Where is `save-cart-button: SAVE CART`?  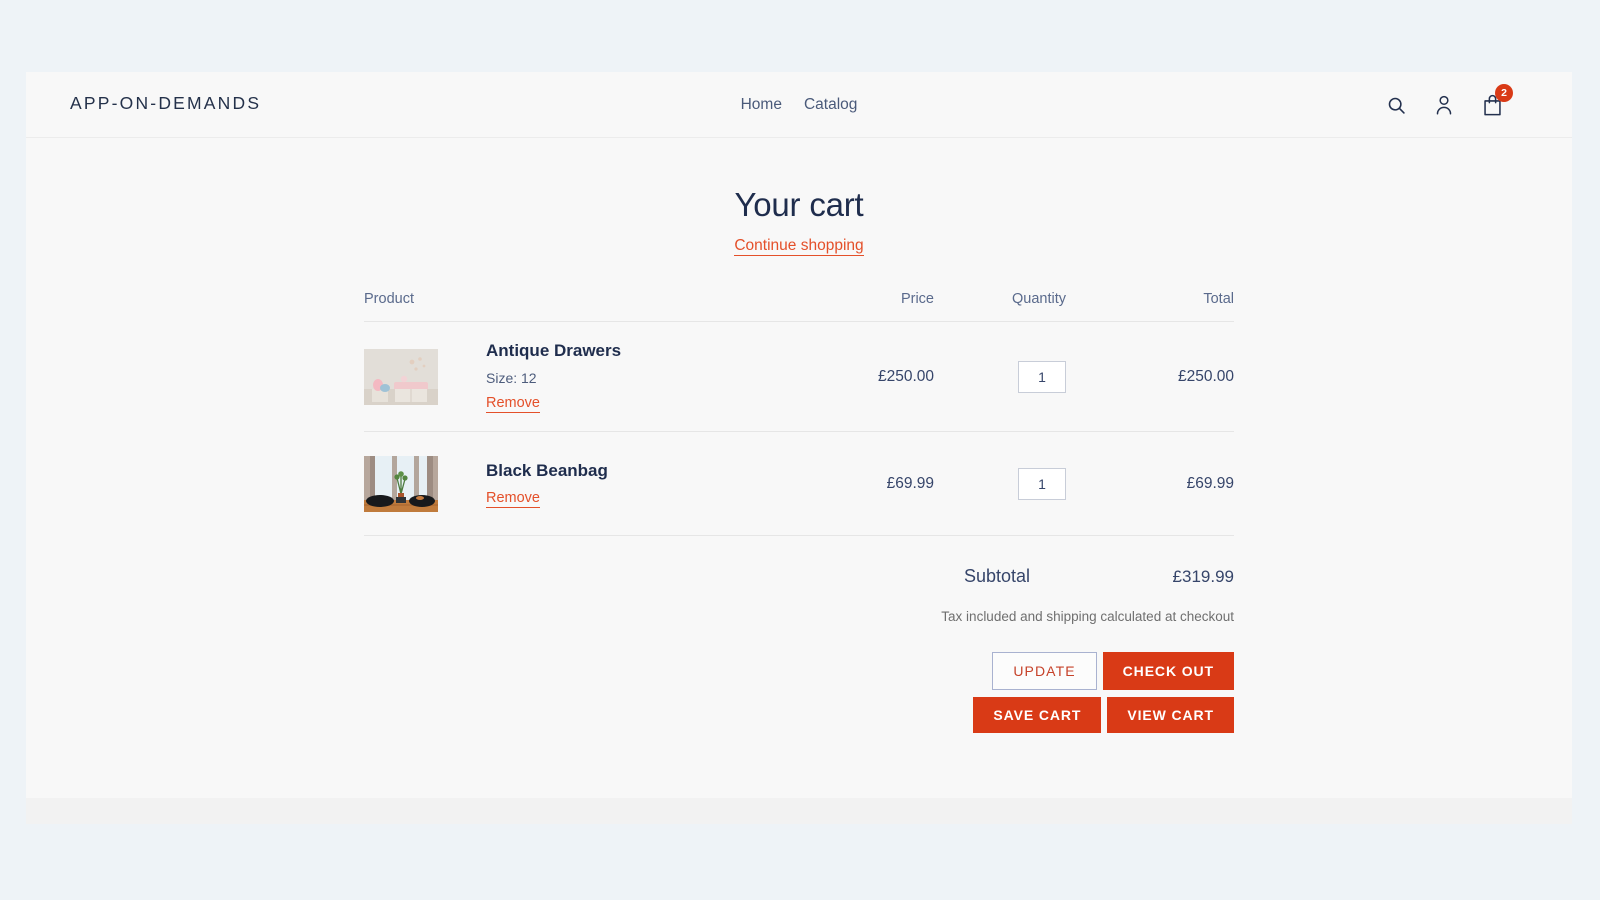
save-cart-button: SAVE CART is located at coordinates (1037, 715).